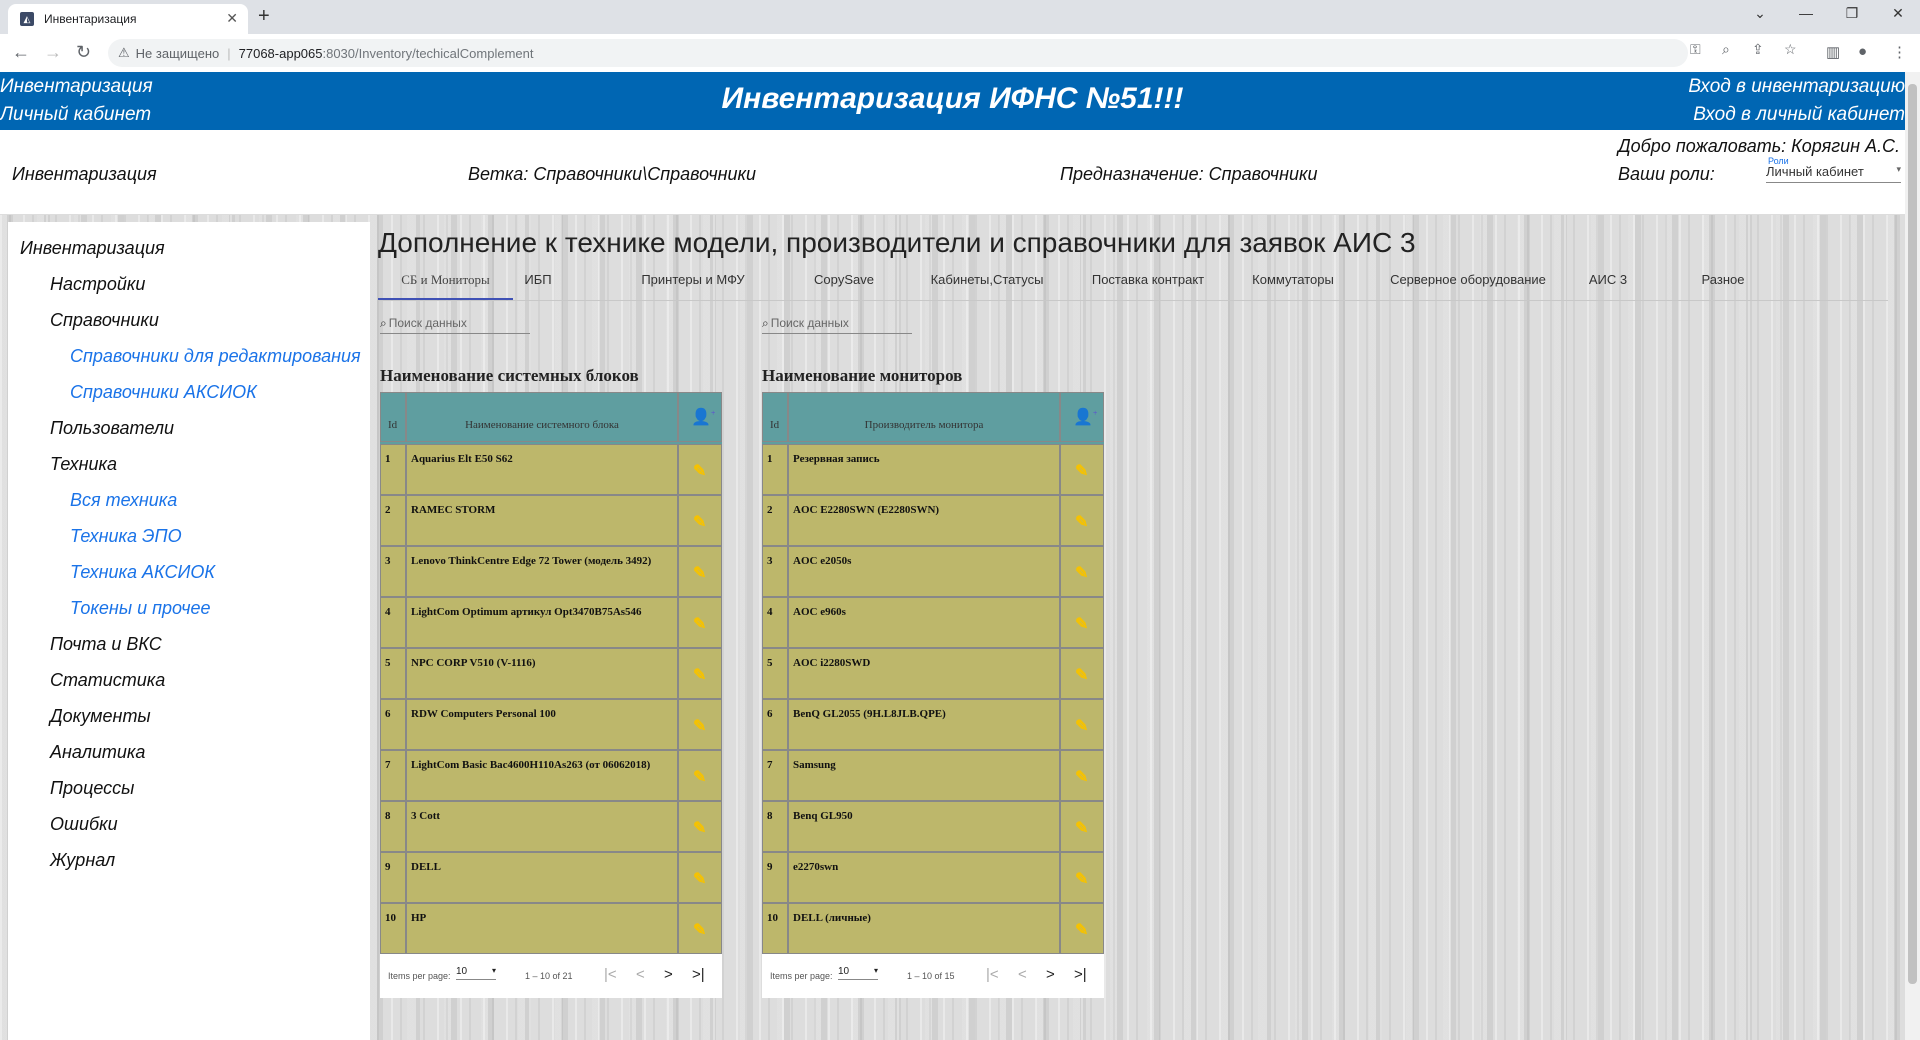  Describe the element at coordinates (693, 284) in the screenshot. I see `tab: Принтеры и МФУ` at that location.